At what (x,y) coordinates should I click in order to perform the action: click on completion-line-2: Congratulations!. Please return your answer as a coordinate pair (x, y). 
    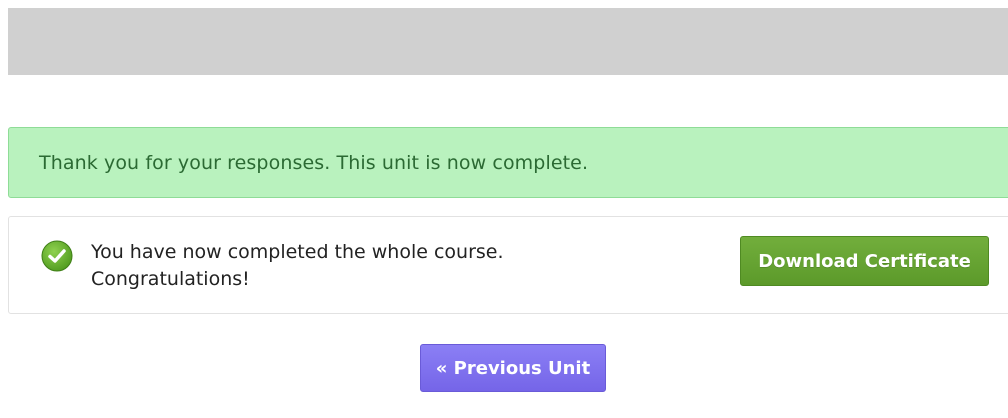
    Looking at the image, I should click on (170, 279).